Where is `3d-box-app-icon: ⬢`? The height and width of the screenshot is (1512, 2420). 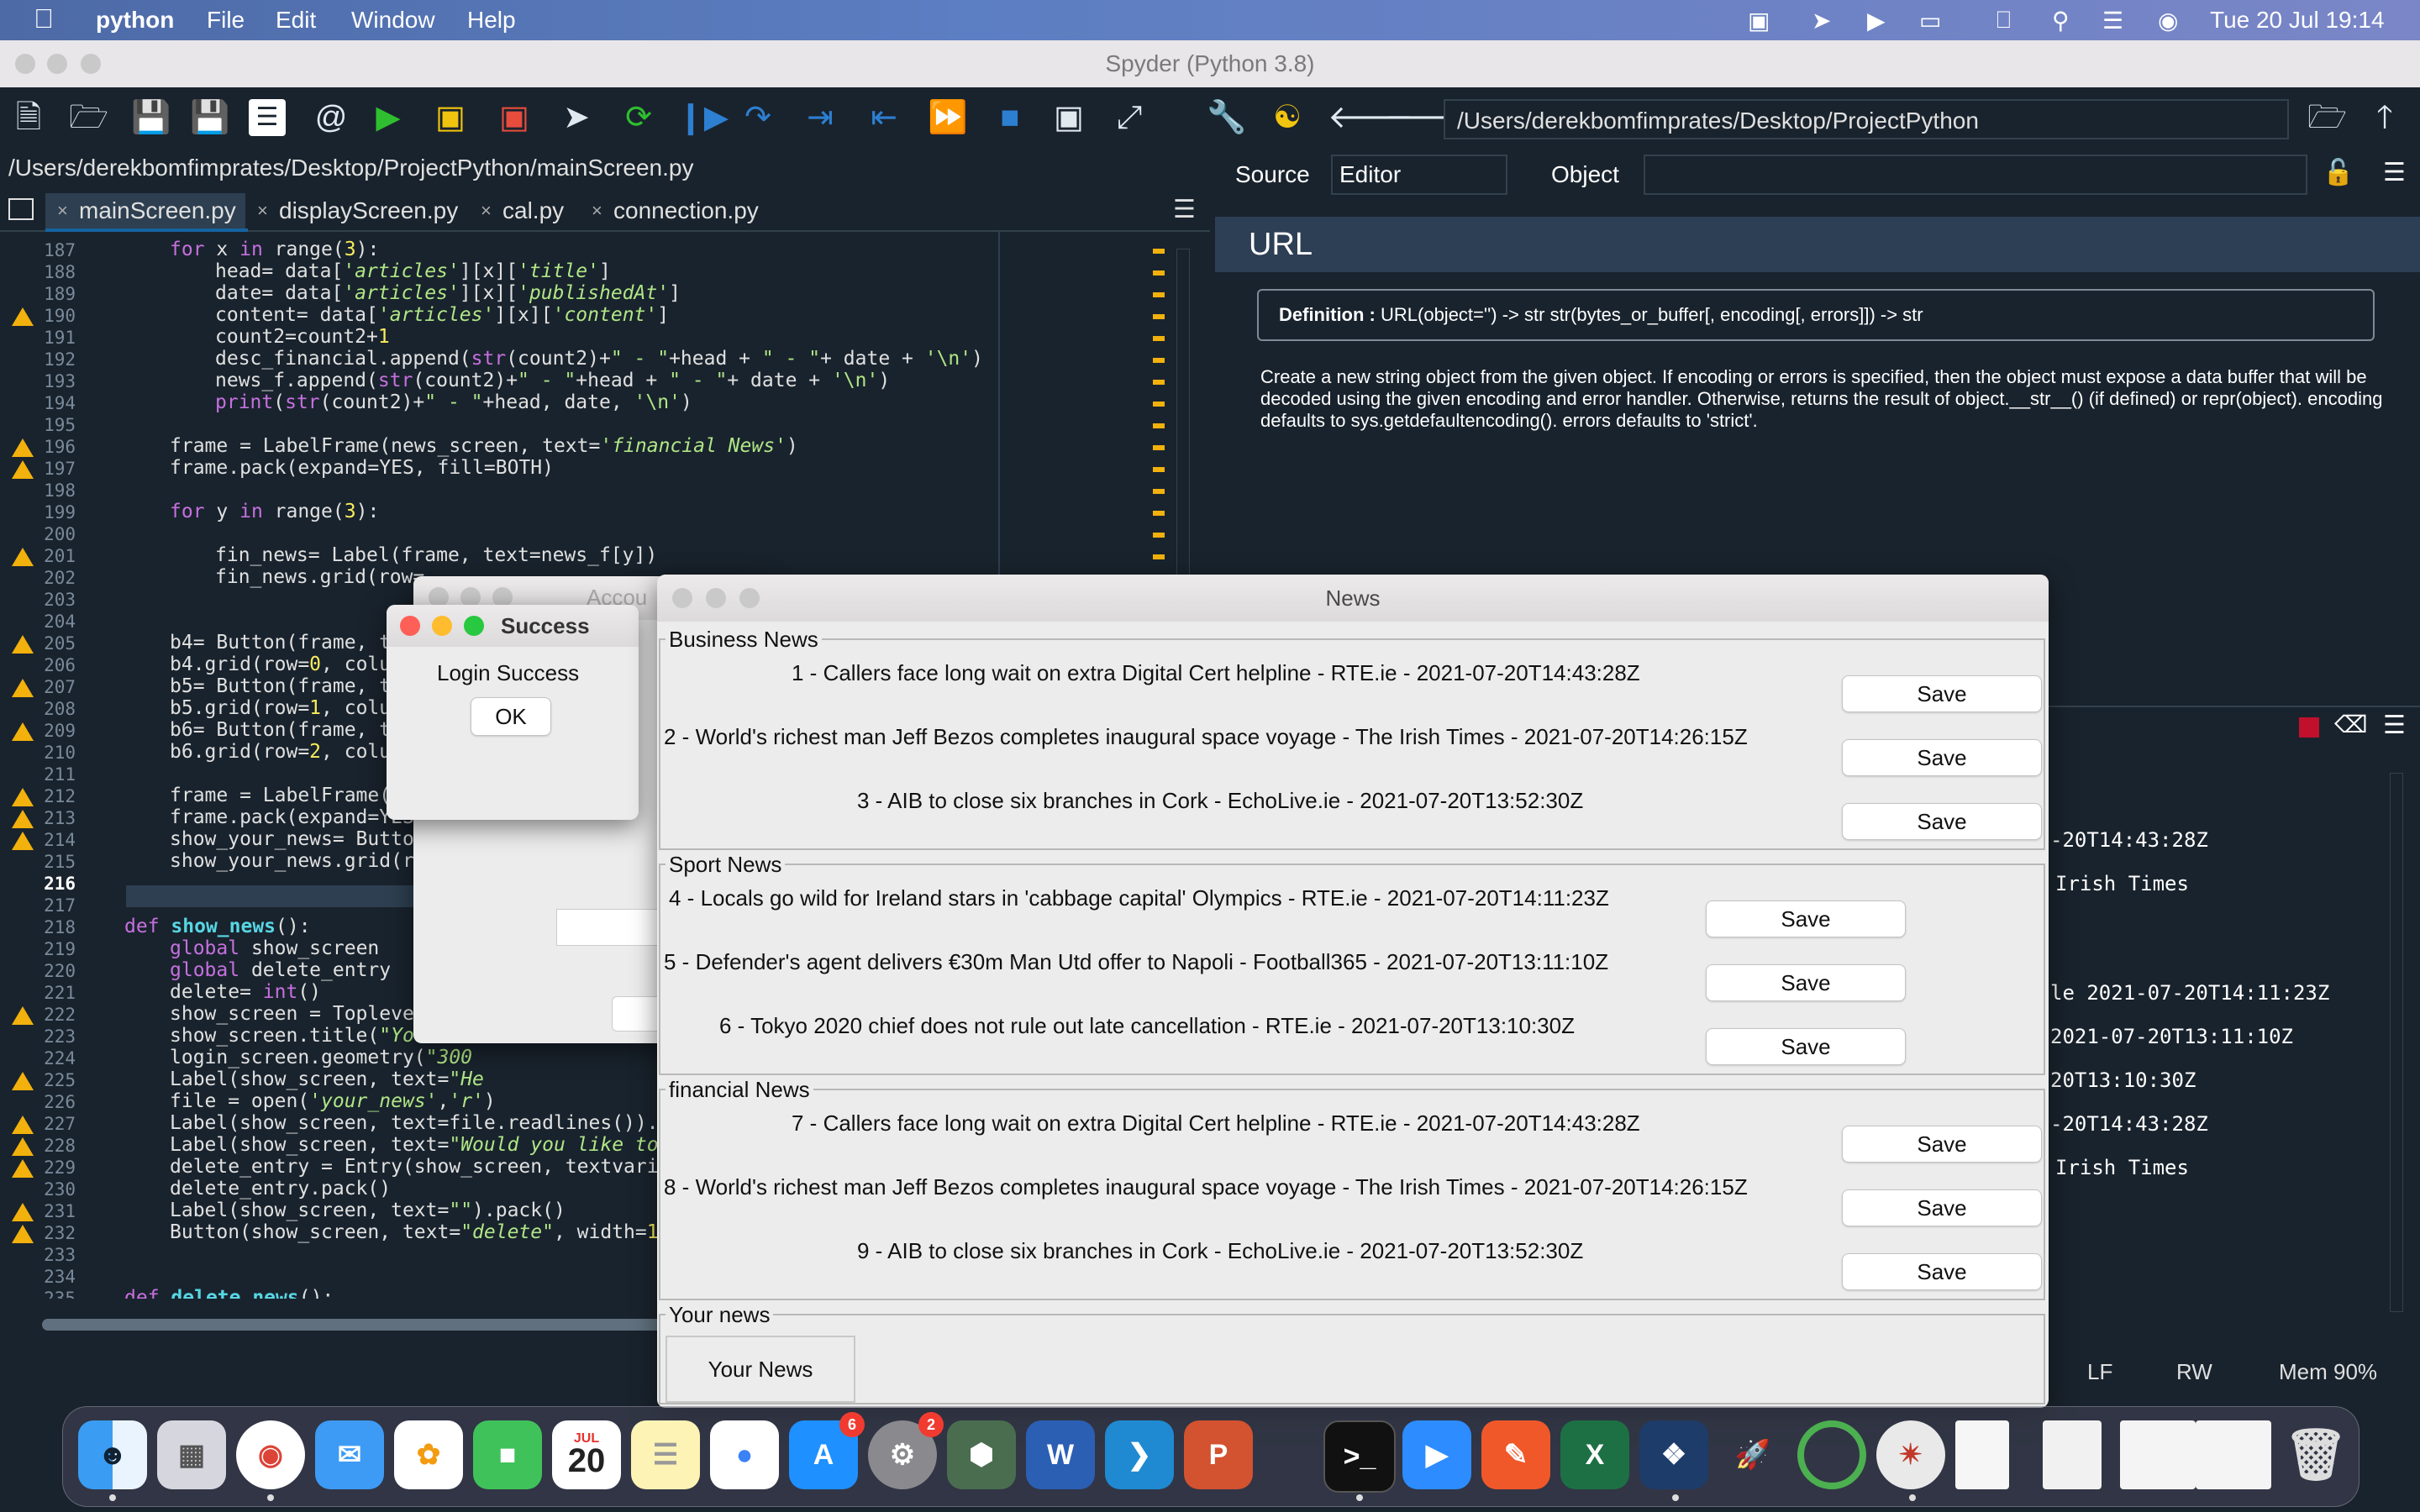
3d-box-app-icon: ⬢ is located at coordinates (982, 1454).